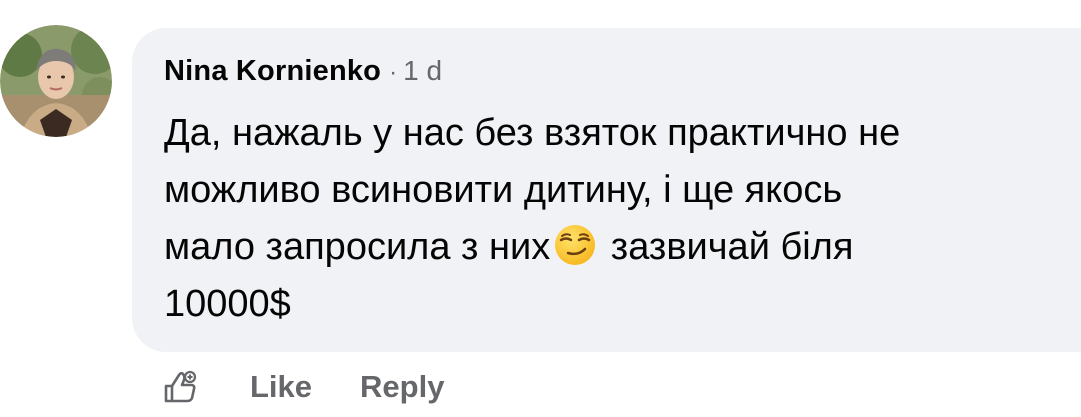 The image size is (1081, 417). I want to click on timestamp: 1 d, so click(422, 71).